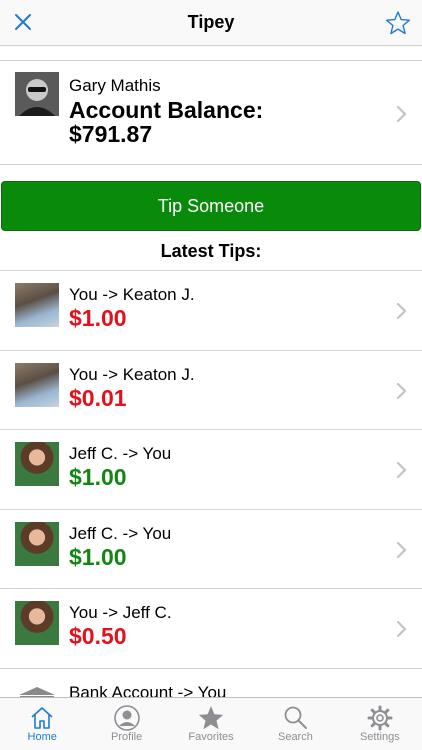  Describe the element at coordinates (380, 718) in the screenshot. I see `gear-icon` at that location.